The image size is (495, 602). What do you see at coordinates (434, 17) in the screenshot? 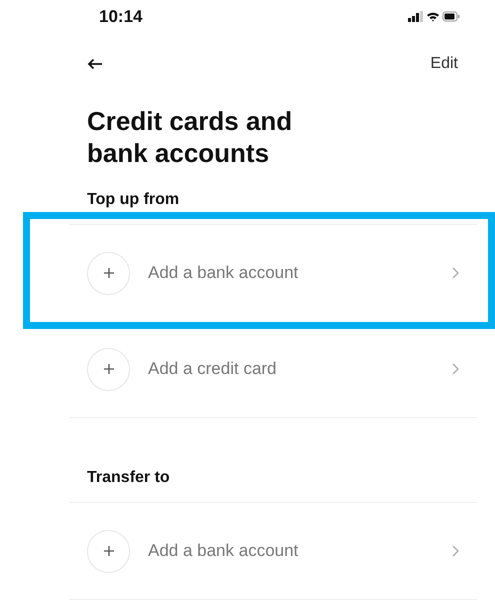
I see `status-icons` at bounding box center [434, 17].